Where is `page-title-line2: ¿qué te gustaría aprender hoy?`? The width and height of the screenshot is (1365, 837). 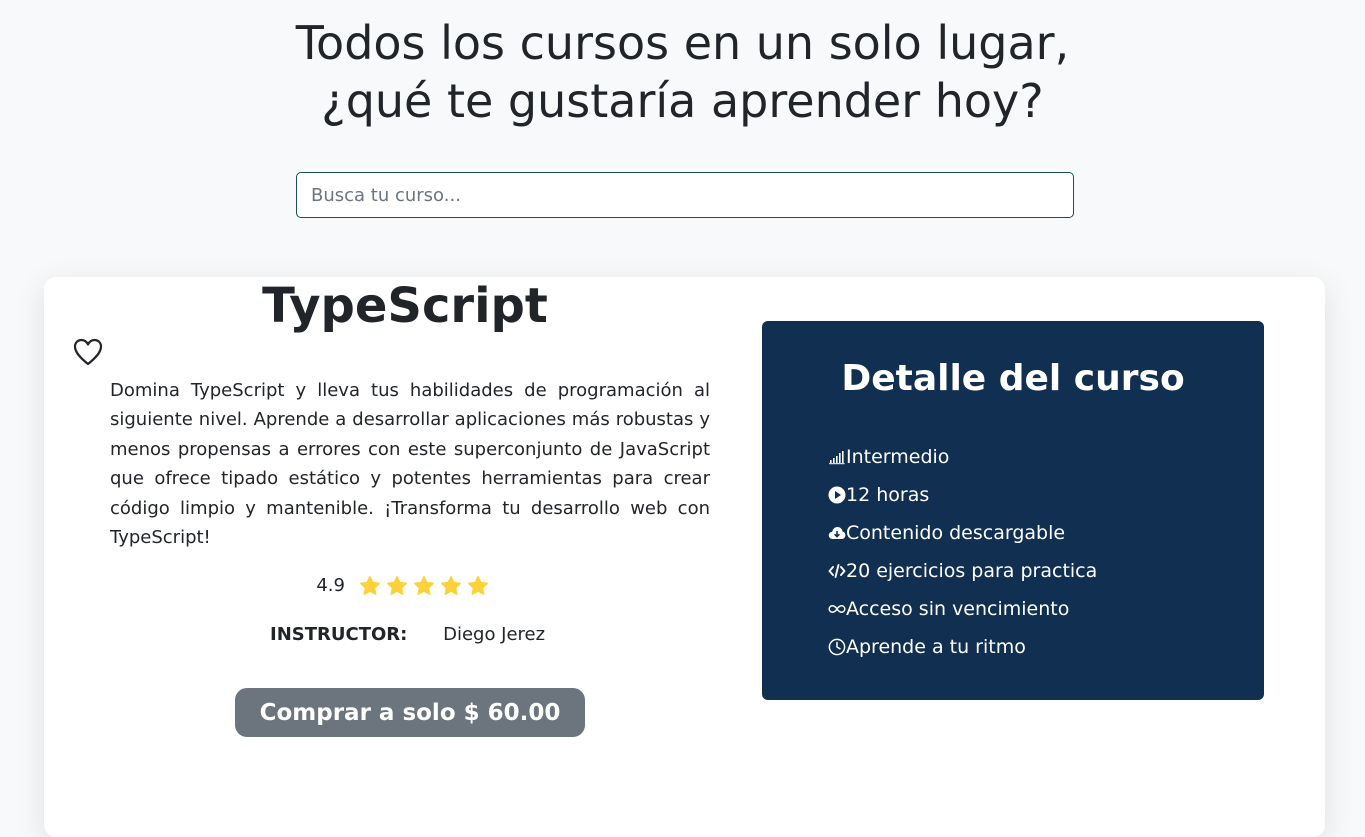 page-title-line2: ¿qué te gustaría aprender hoy? is located at coordinates (682, 101).